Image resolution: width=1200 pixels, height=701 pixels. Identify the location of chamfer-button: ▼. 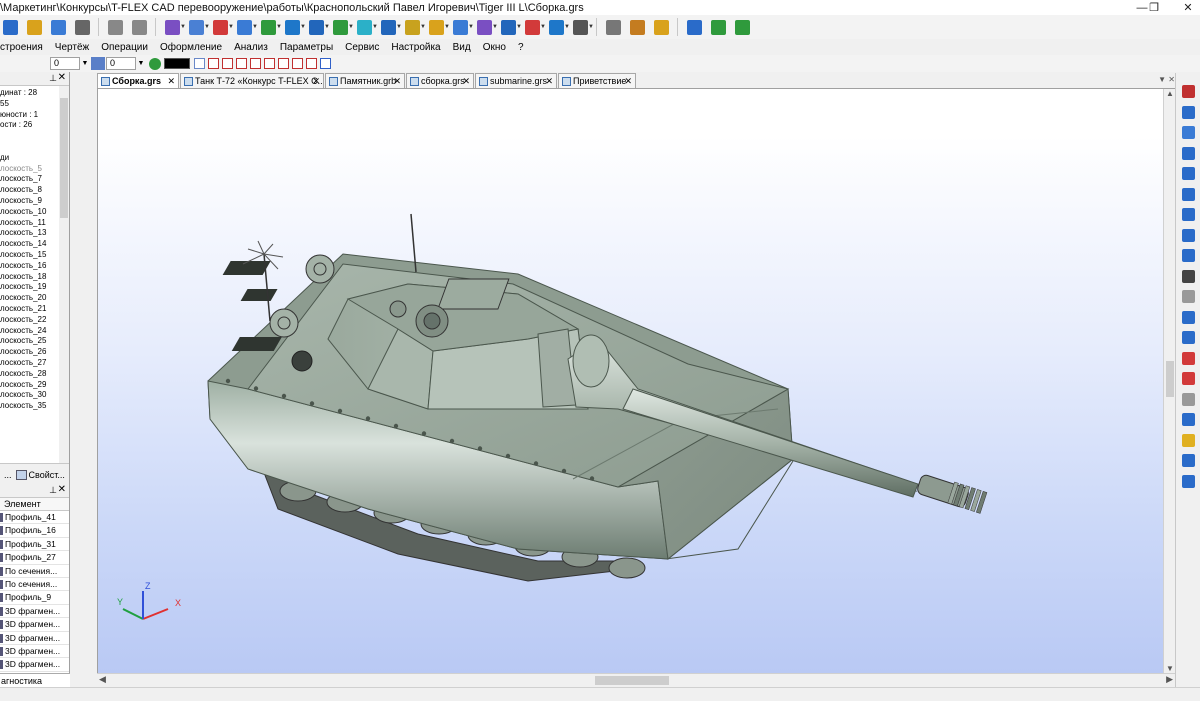
(438, 27).